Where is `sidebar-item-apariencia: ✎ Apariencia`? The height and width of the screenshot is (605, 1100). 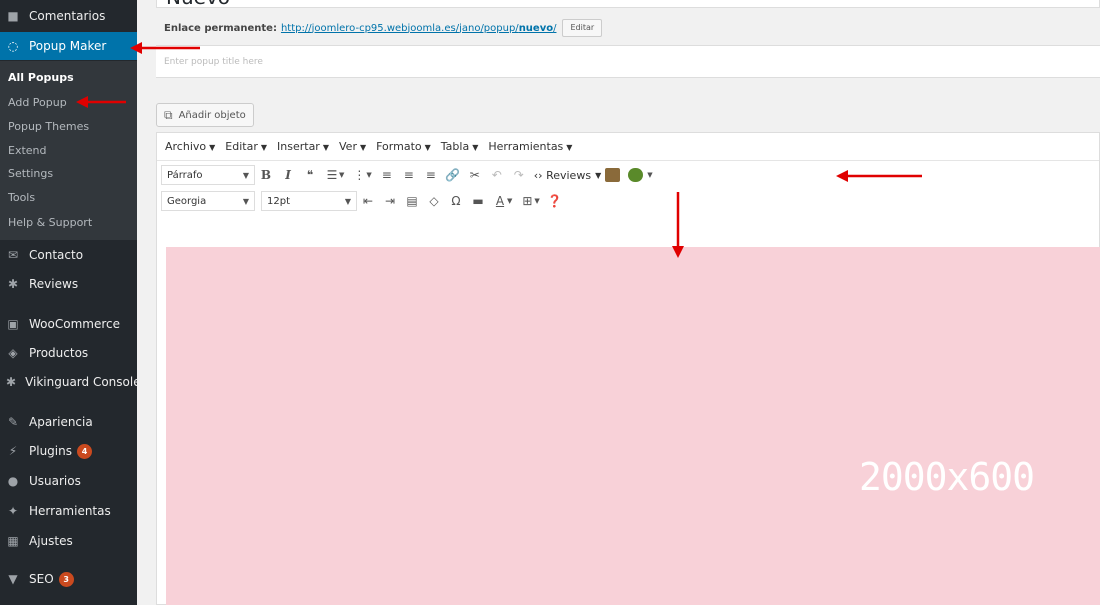
sidebar-item-apariencia: ✎ Apariencia is located at coordinates (68, 422).